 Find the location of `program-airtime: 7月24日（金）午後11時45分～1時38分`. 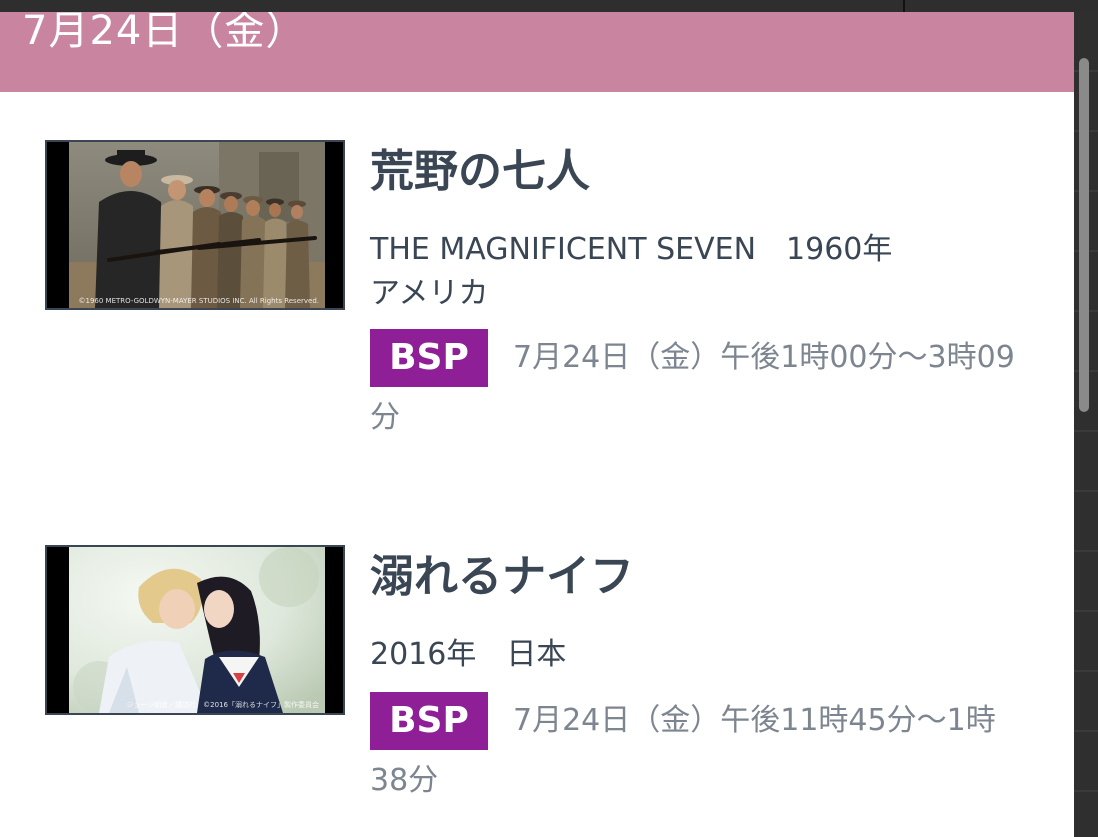

program-airtime: 7月24日（金）午後11時45分～1時38分 is located at coordinates (683, 750).